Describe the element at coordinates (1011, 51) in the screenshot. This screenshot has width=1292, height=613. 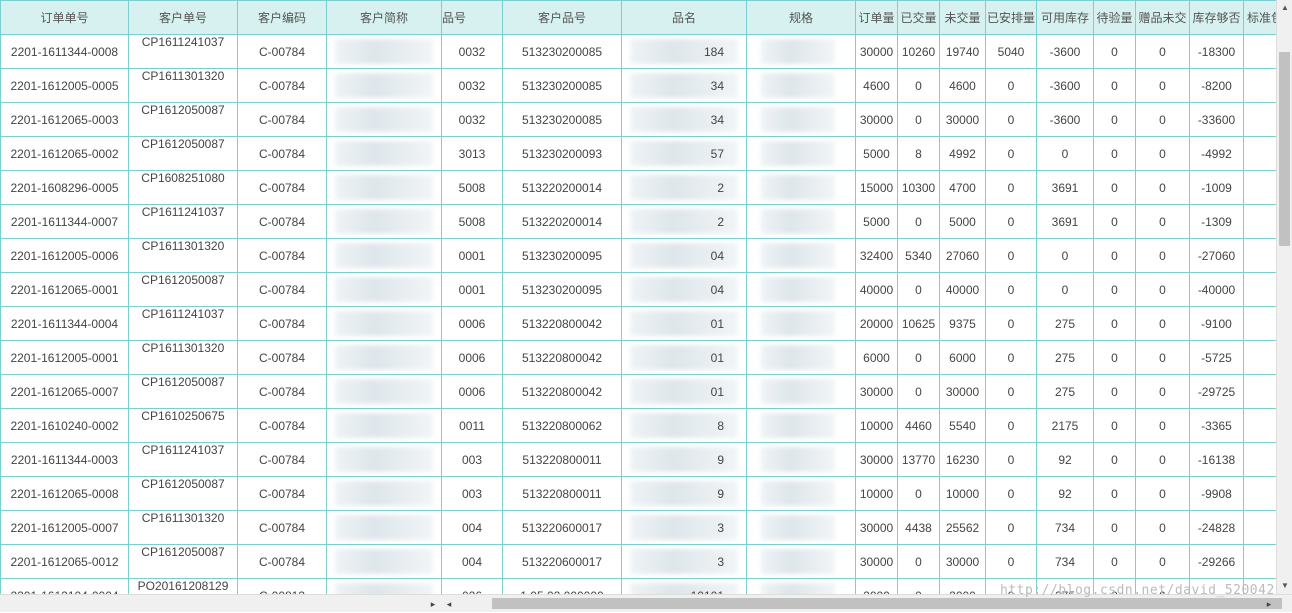
I see `cell-scheduled: 5040` at that location.